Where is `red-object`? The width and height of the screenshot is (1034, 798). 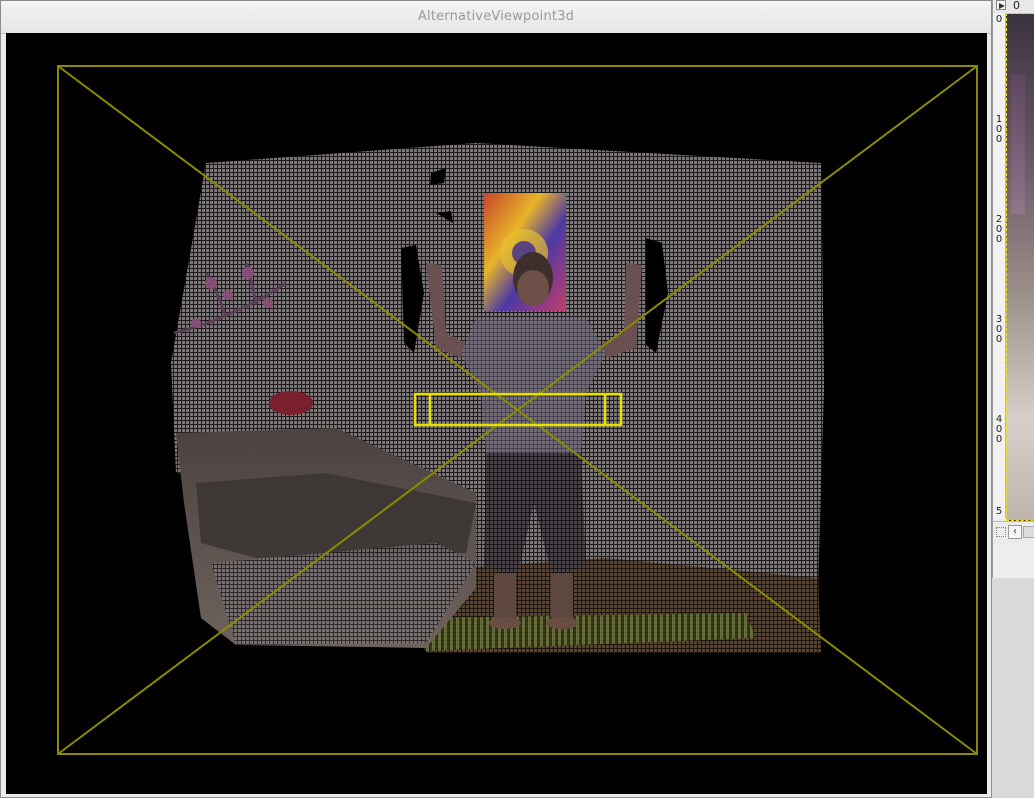
red-object is located at coordinates (291, 403).